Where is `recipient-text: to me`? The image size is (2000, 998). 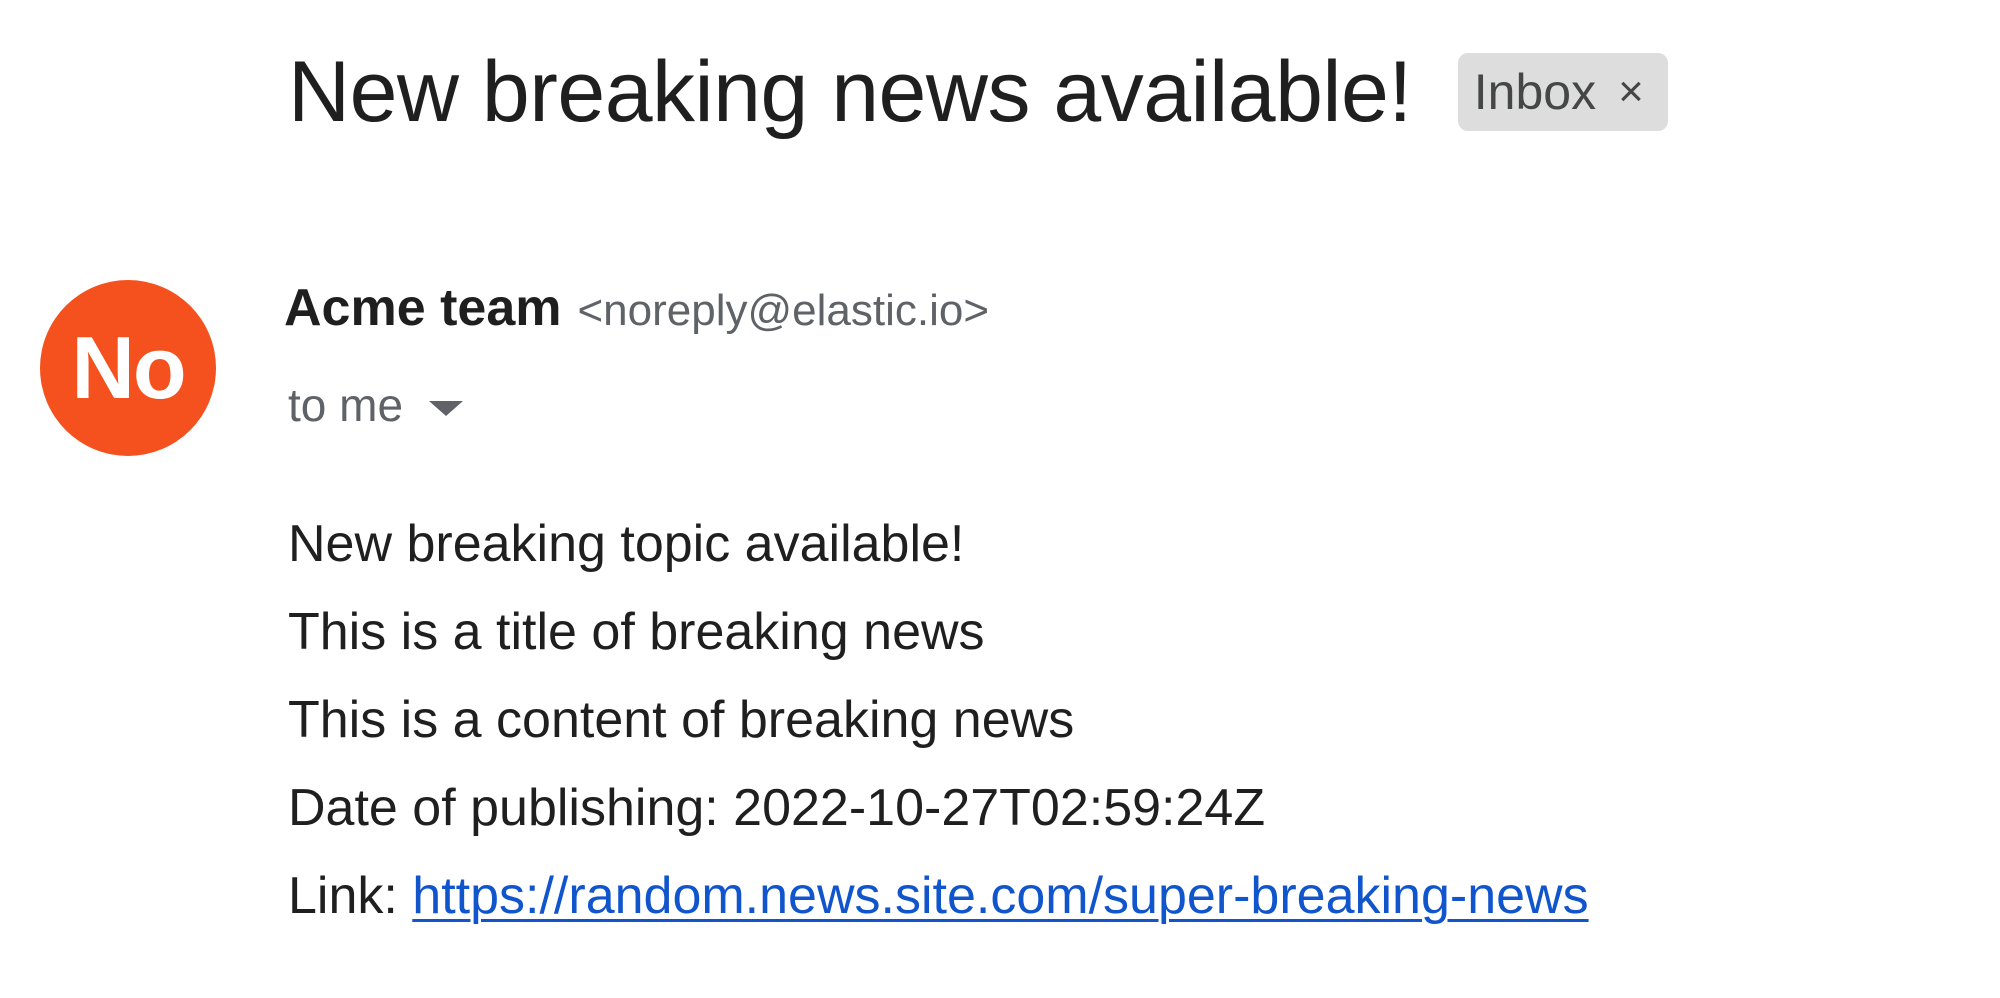
recipient-text: to me is located at coordinates (346, 405).